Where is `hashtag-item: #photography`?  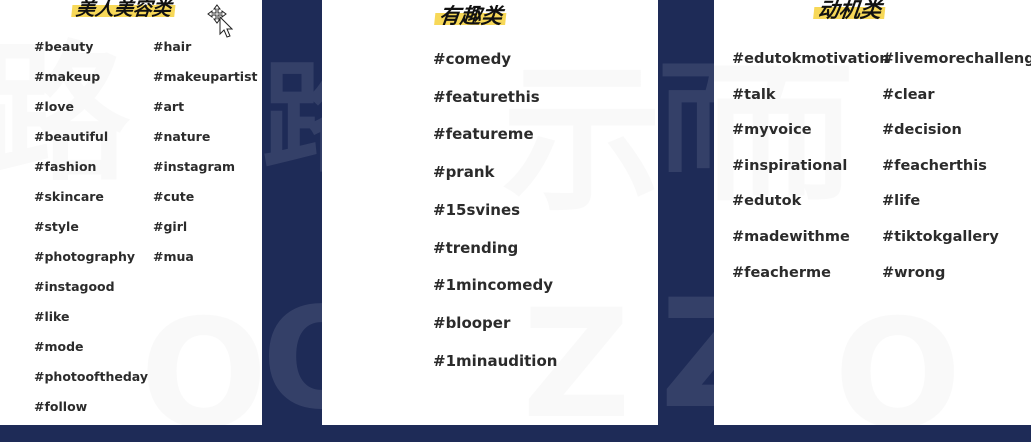 hashtag-item: #photography is located at coordinates (85, 256).